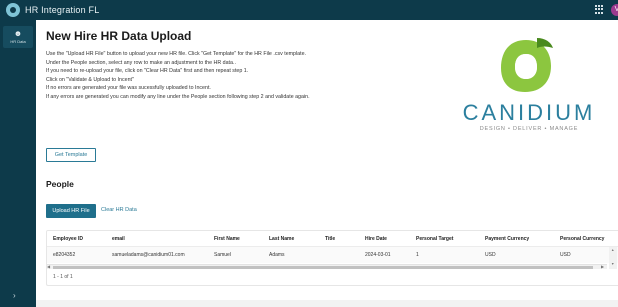 Image resolution: width=618 pixels, height=307 pixels. I want to click on horizontal-scrollbar: ◀ ▶, so click(327, 266).